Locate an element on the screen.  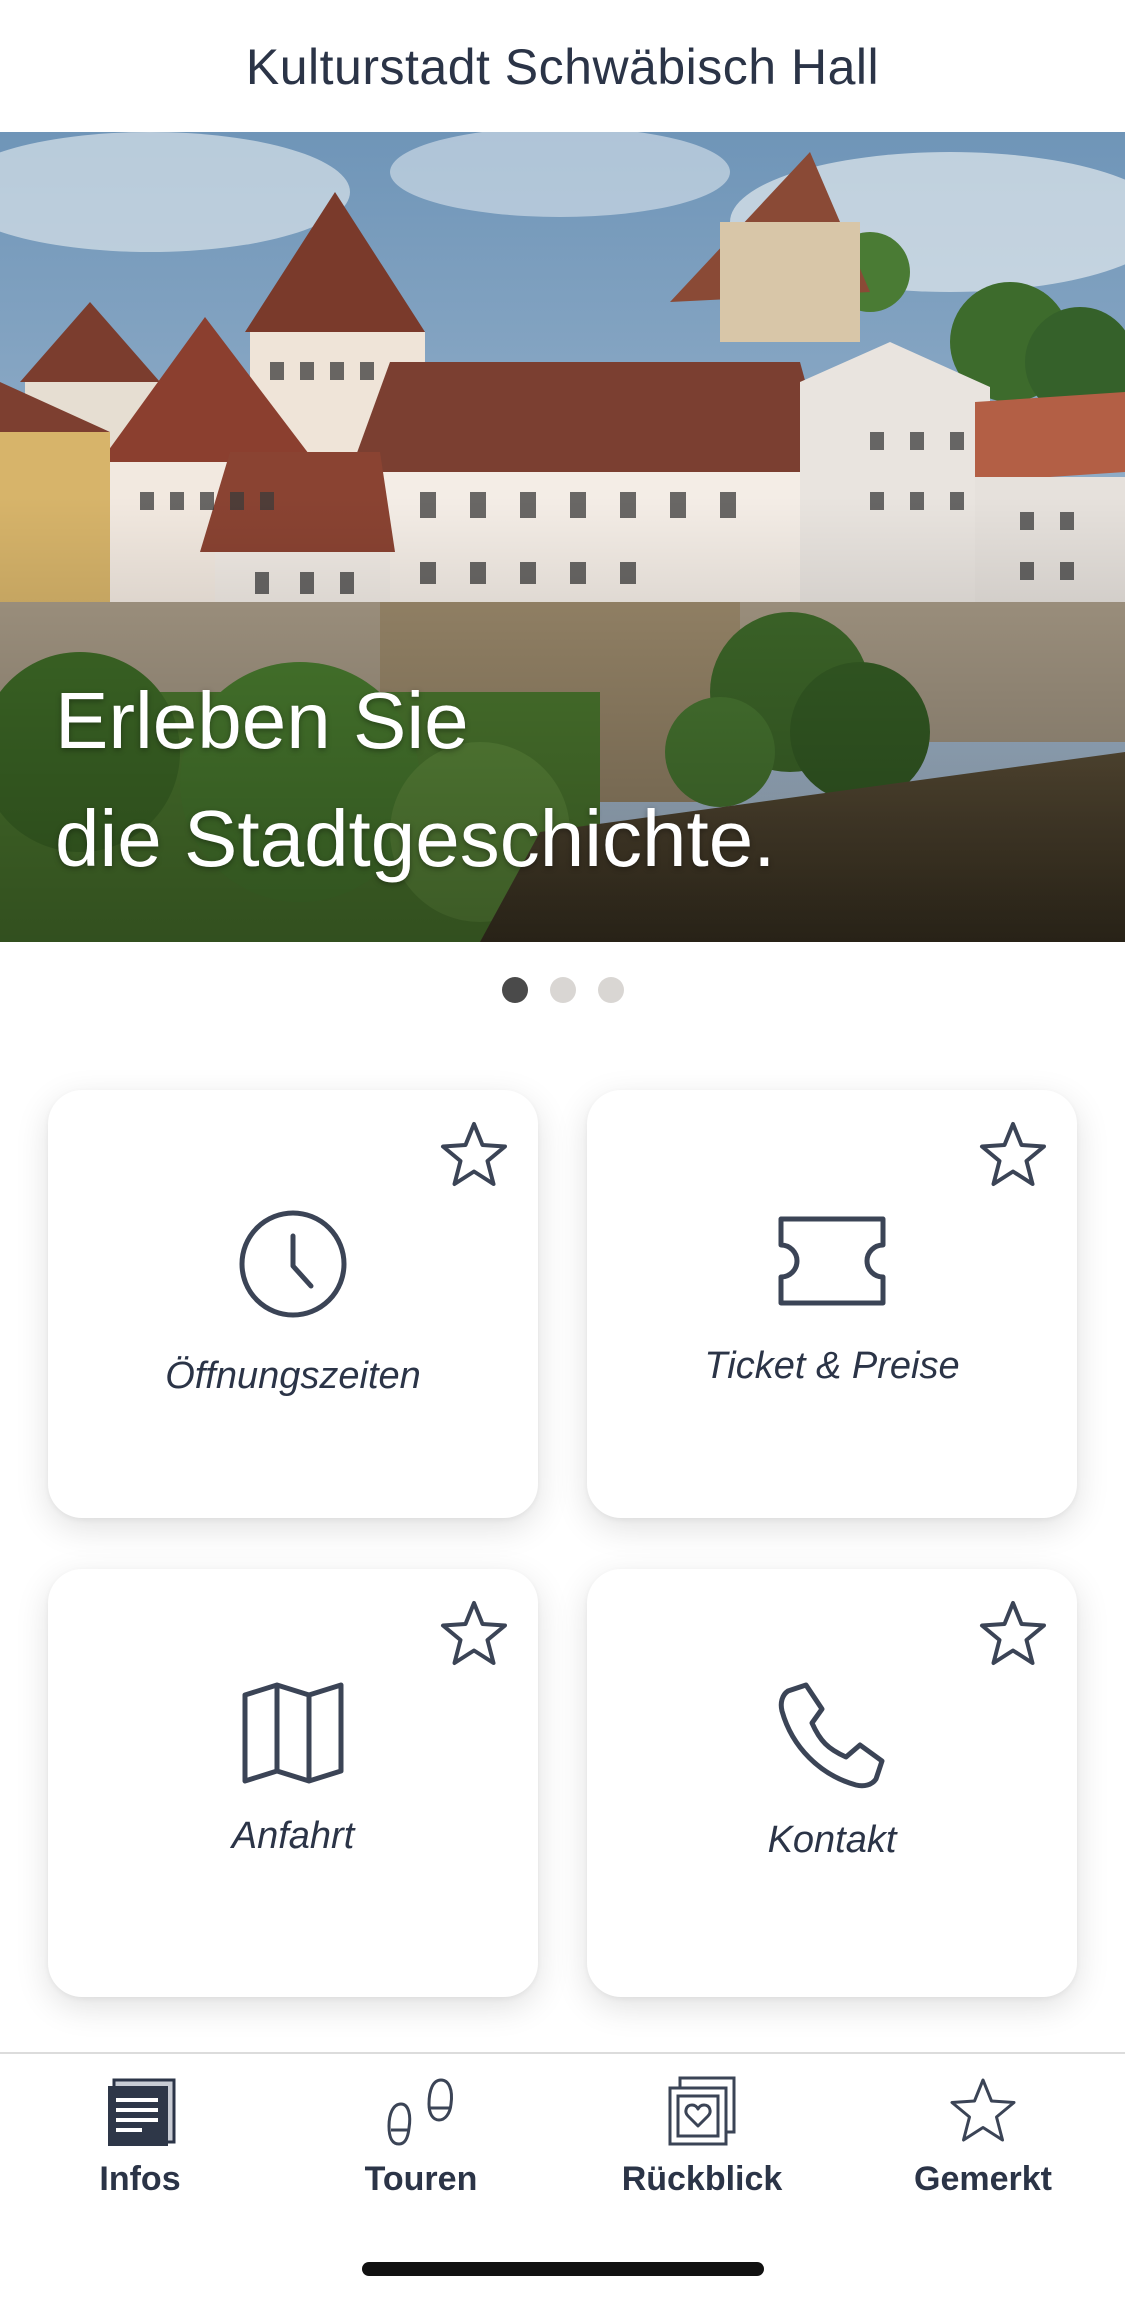
phone-icon is located at coordinates (831, 1735).